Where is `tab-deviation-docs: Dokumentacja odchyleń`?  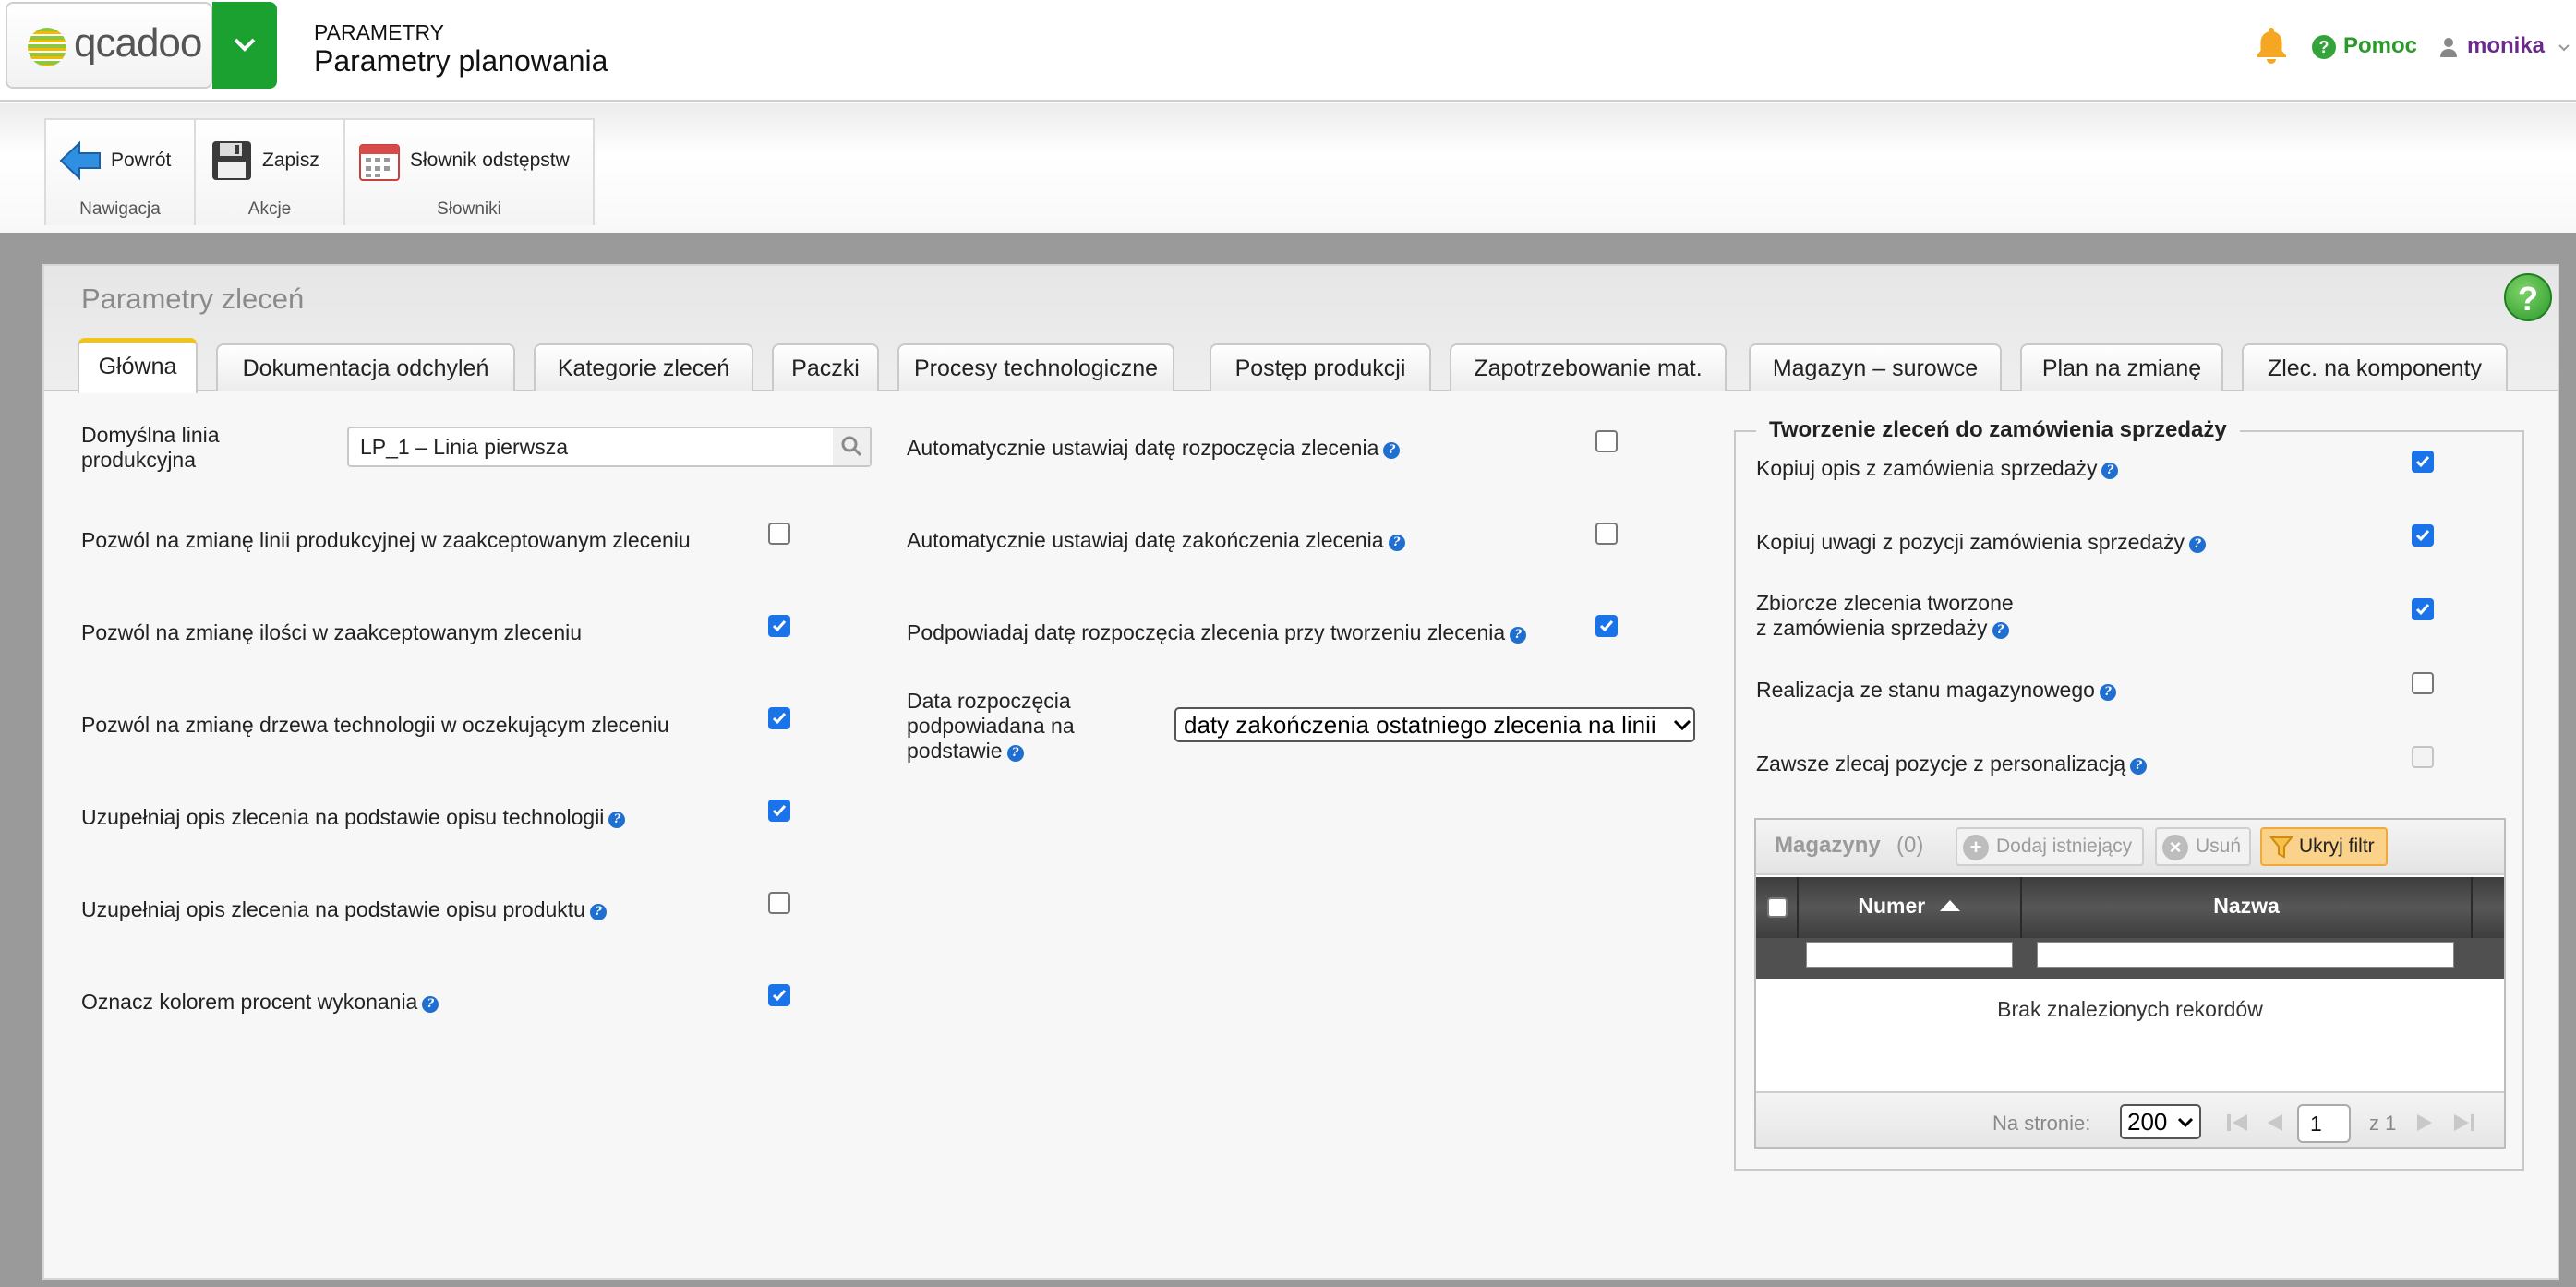
tab-deviation-docs: Dokumentacja odchyleń is located at coordinates (365, 367).